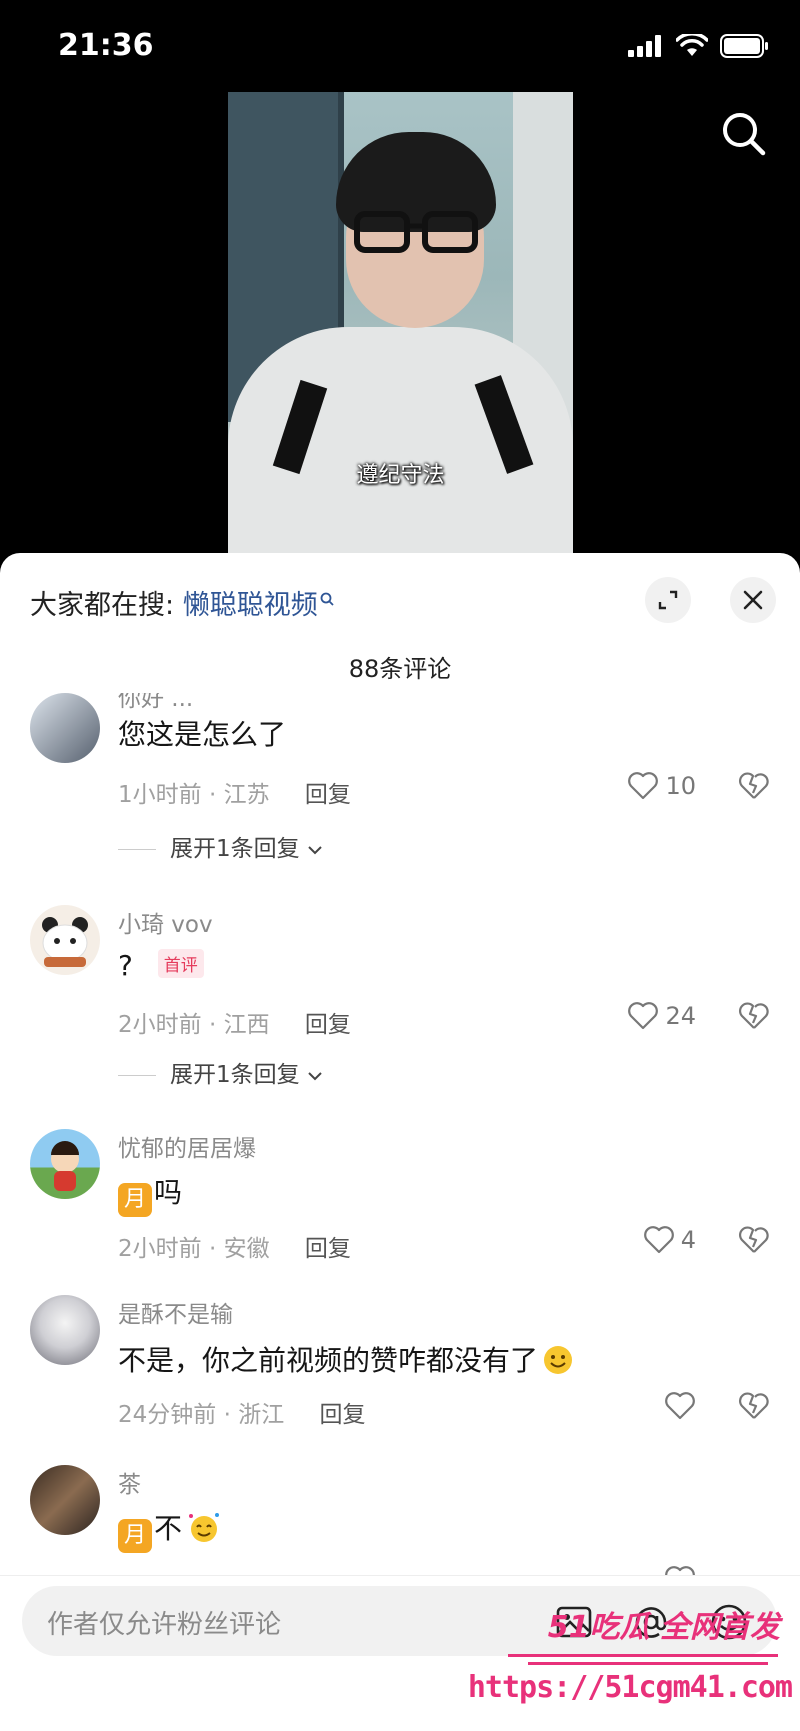 The width and height of the screenshot is (800, 1731). I want to click on close-sheet-button, so click(753, 600).